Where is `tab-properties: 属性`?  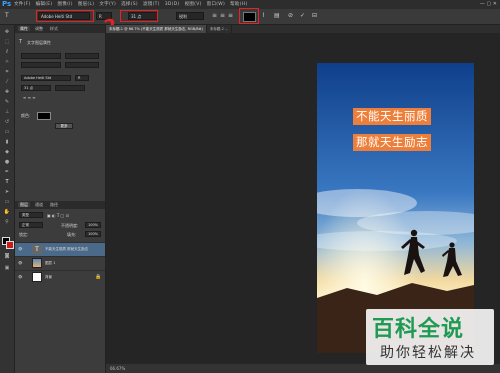
tab-properties: 属性 is located at coordinates (24, 28).